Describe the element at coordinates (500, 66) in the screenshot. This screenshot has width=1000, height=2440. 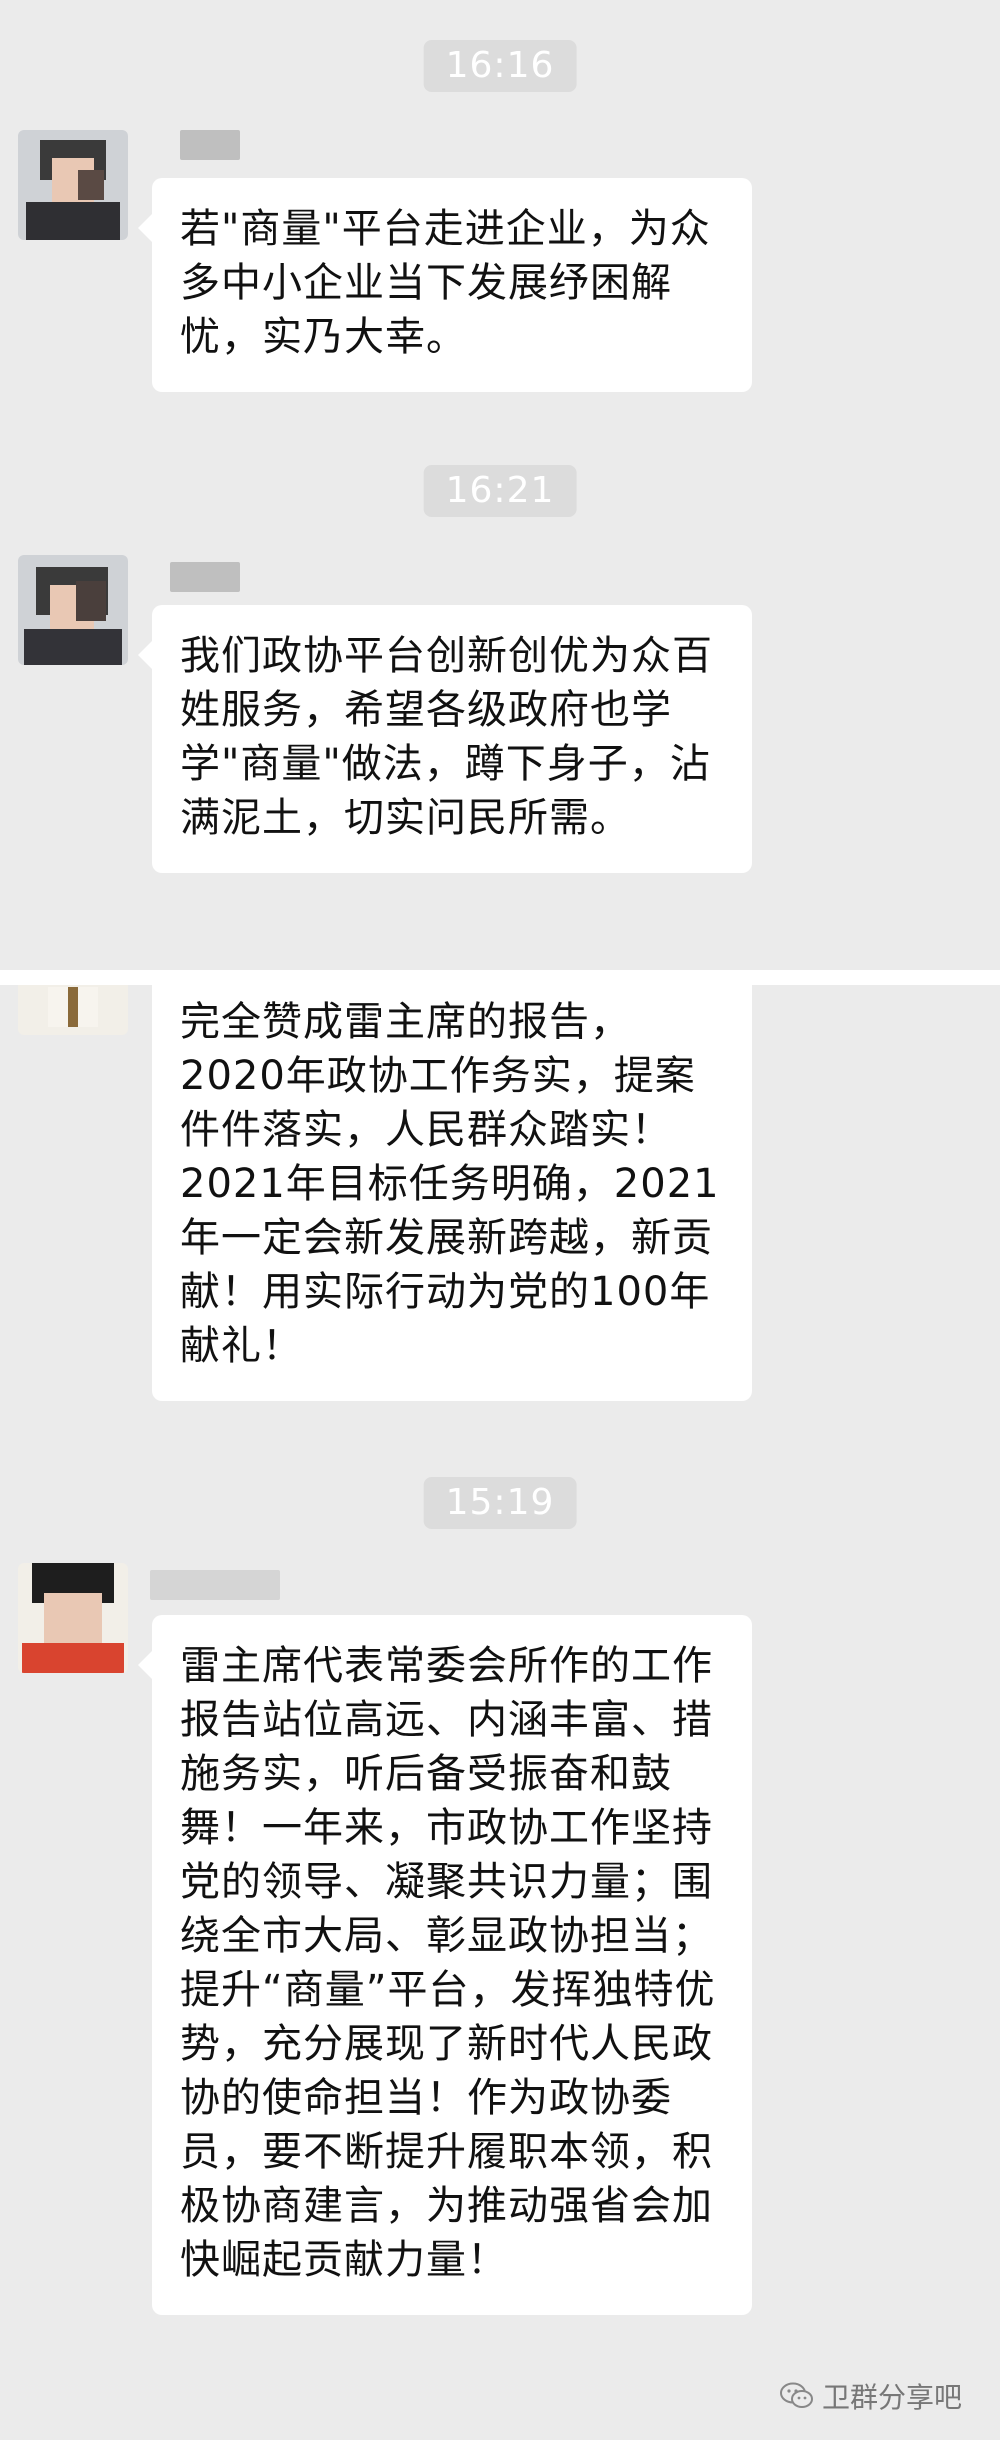
I see `message-timestamp: 16:16` at that location.